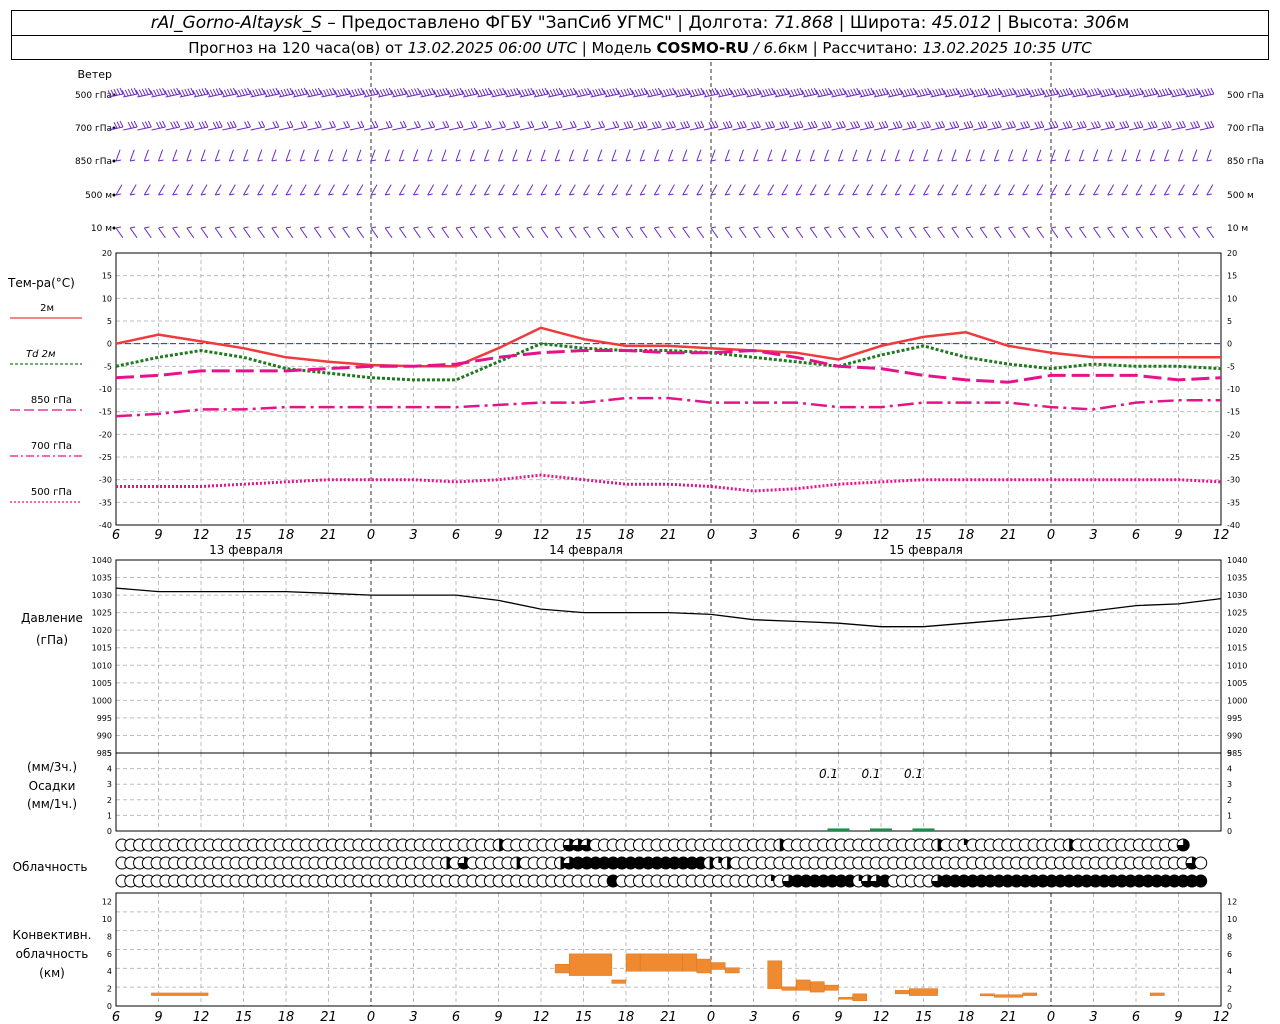 The image size is (1280, 1024). What do you see at coordinates (753, 535) in the screenshot?
I see `time-tick-label: 3` at bounding box center [753, 535].